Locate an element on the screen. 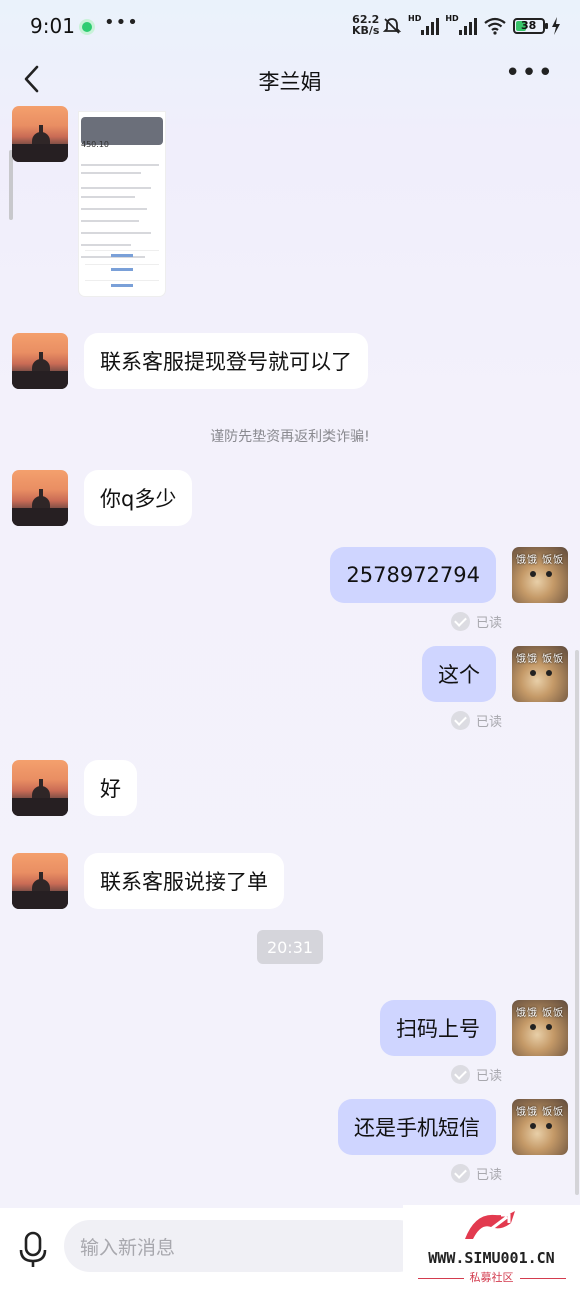  wifi-icon is located at coordinates (495, 26).